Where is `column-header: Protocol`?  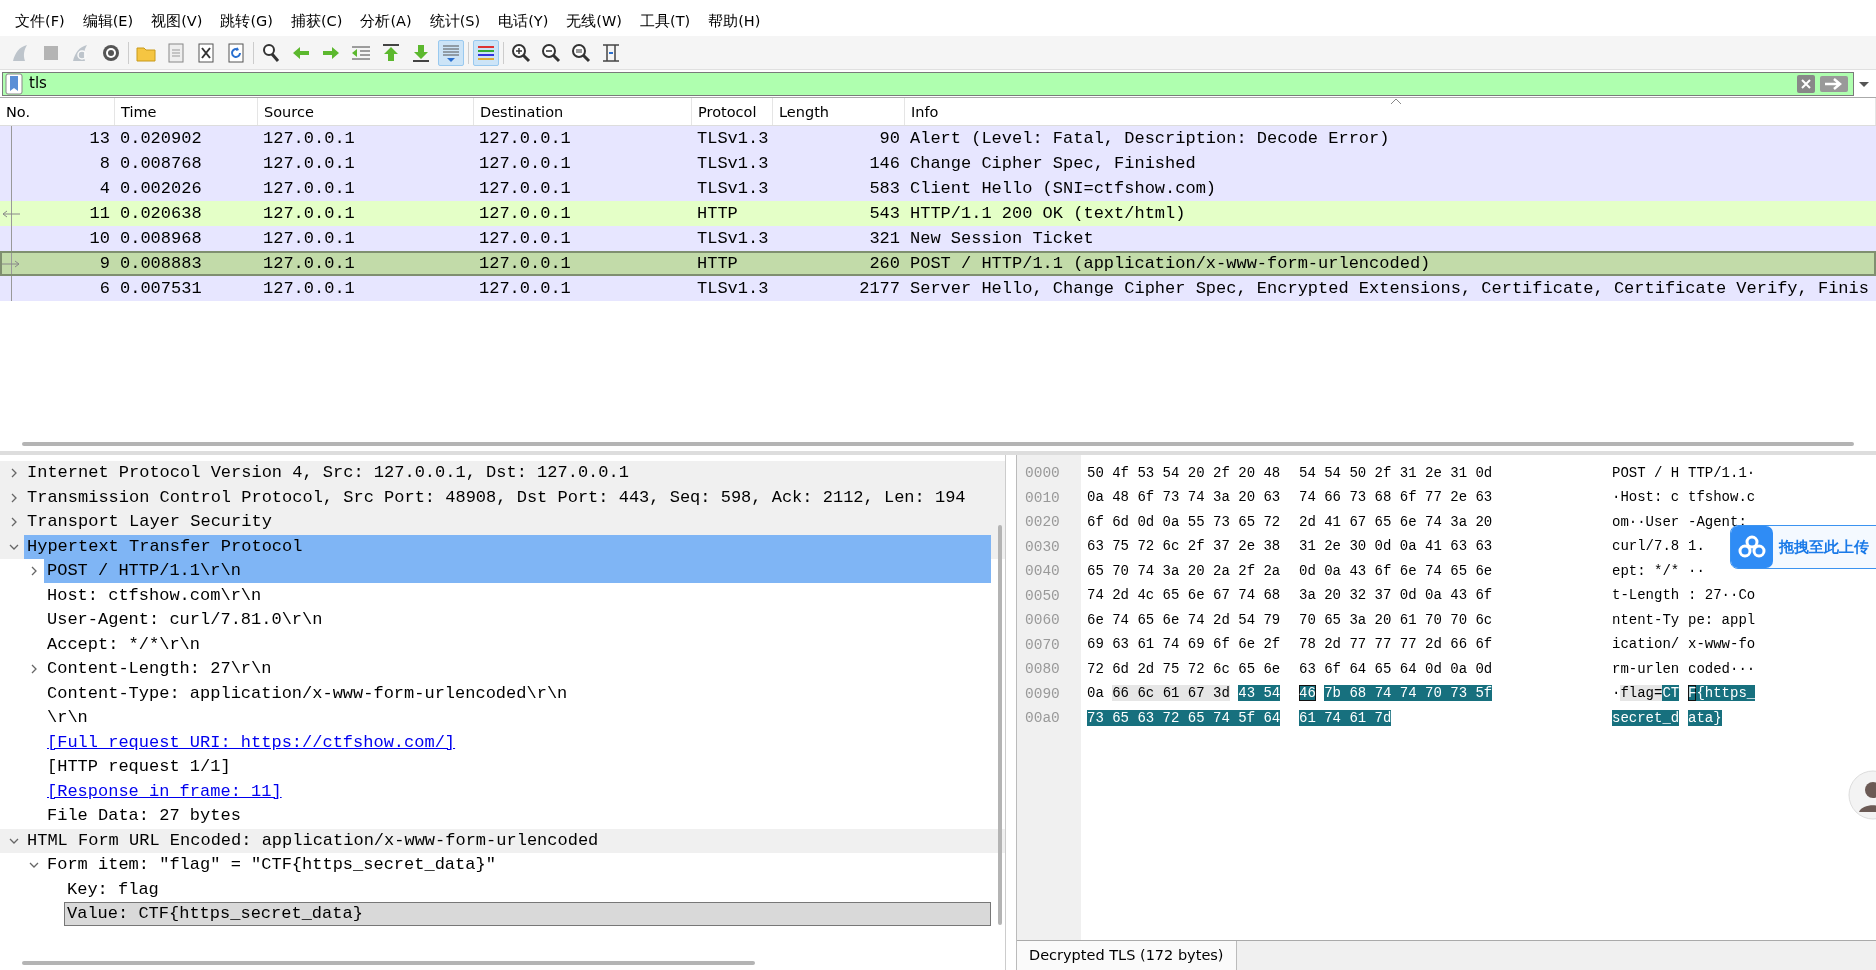 column-header: Protocol is located at coordinates (732, 111).